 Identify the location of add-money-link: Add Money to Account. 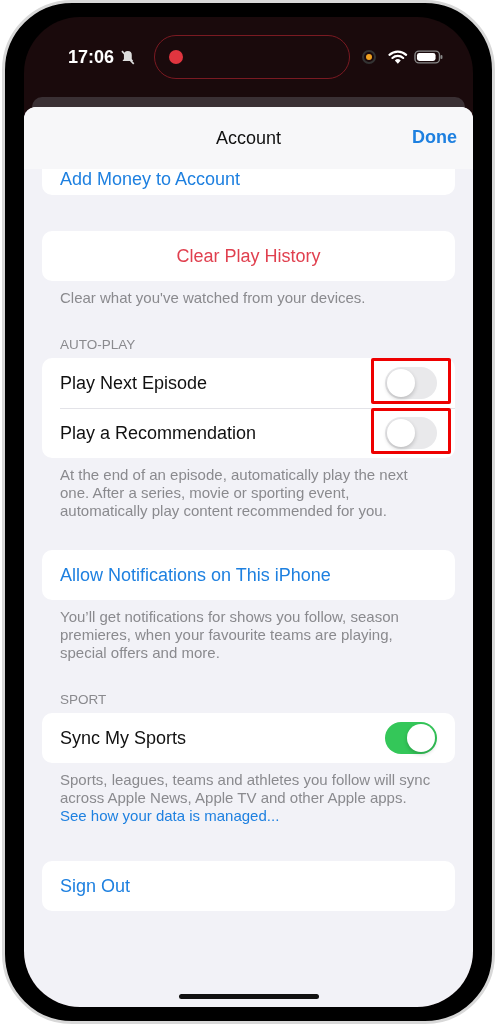
(150, 179).